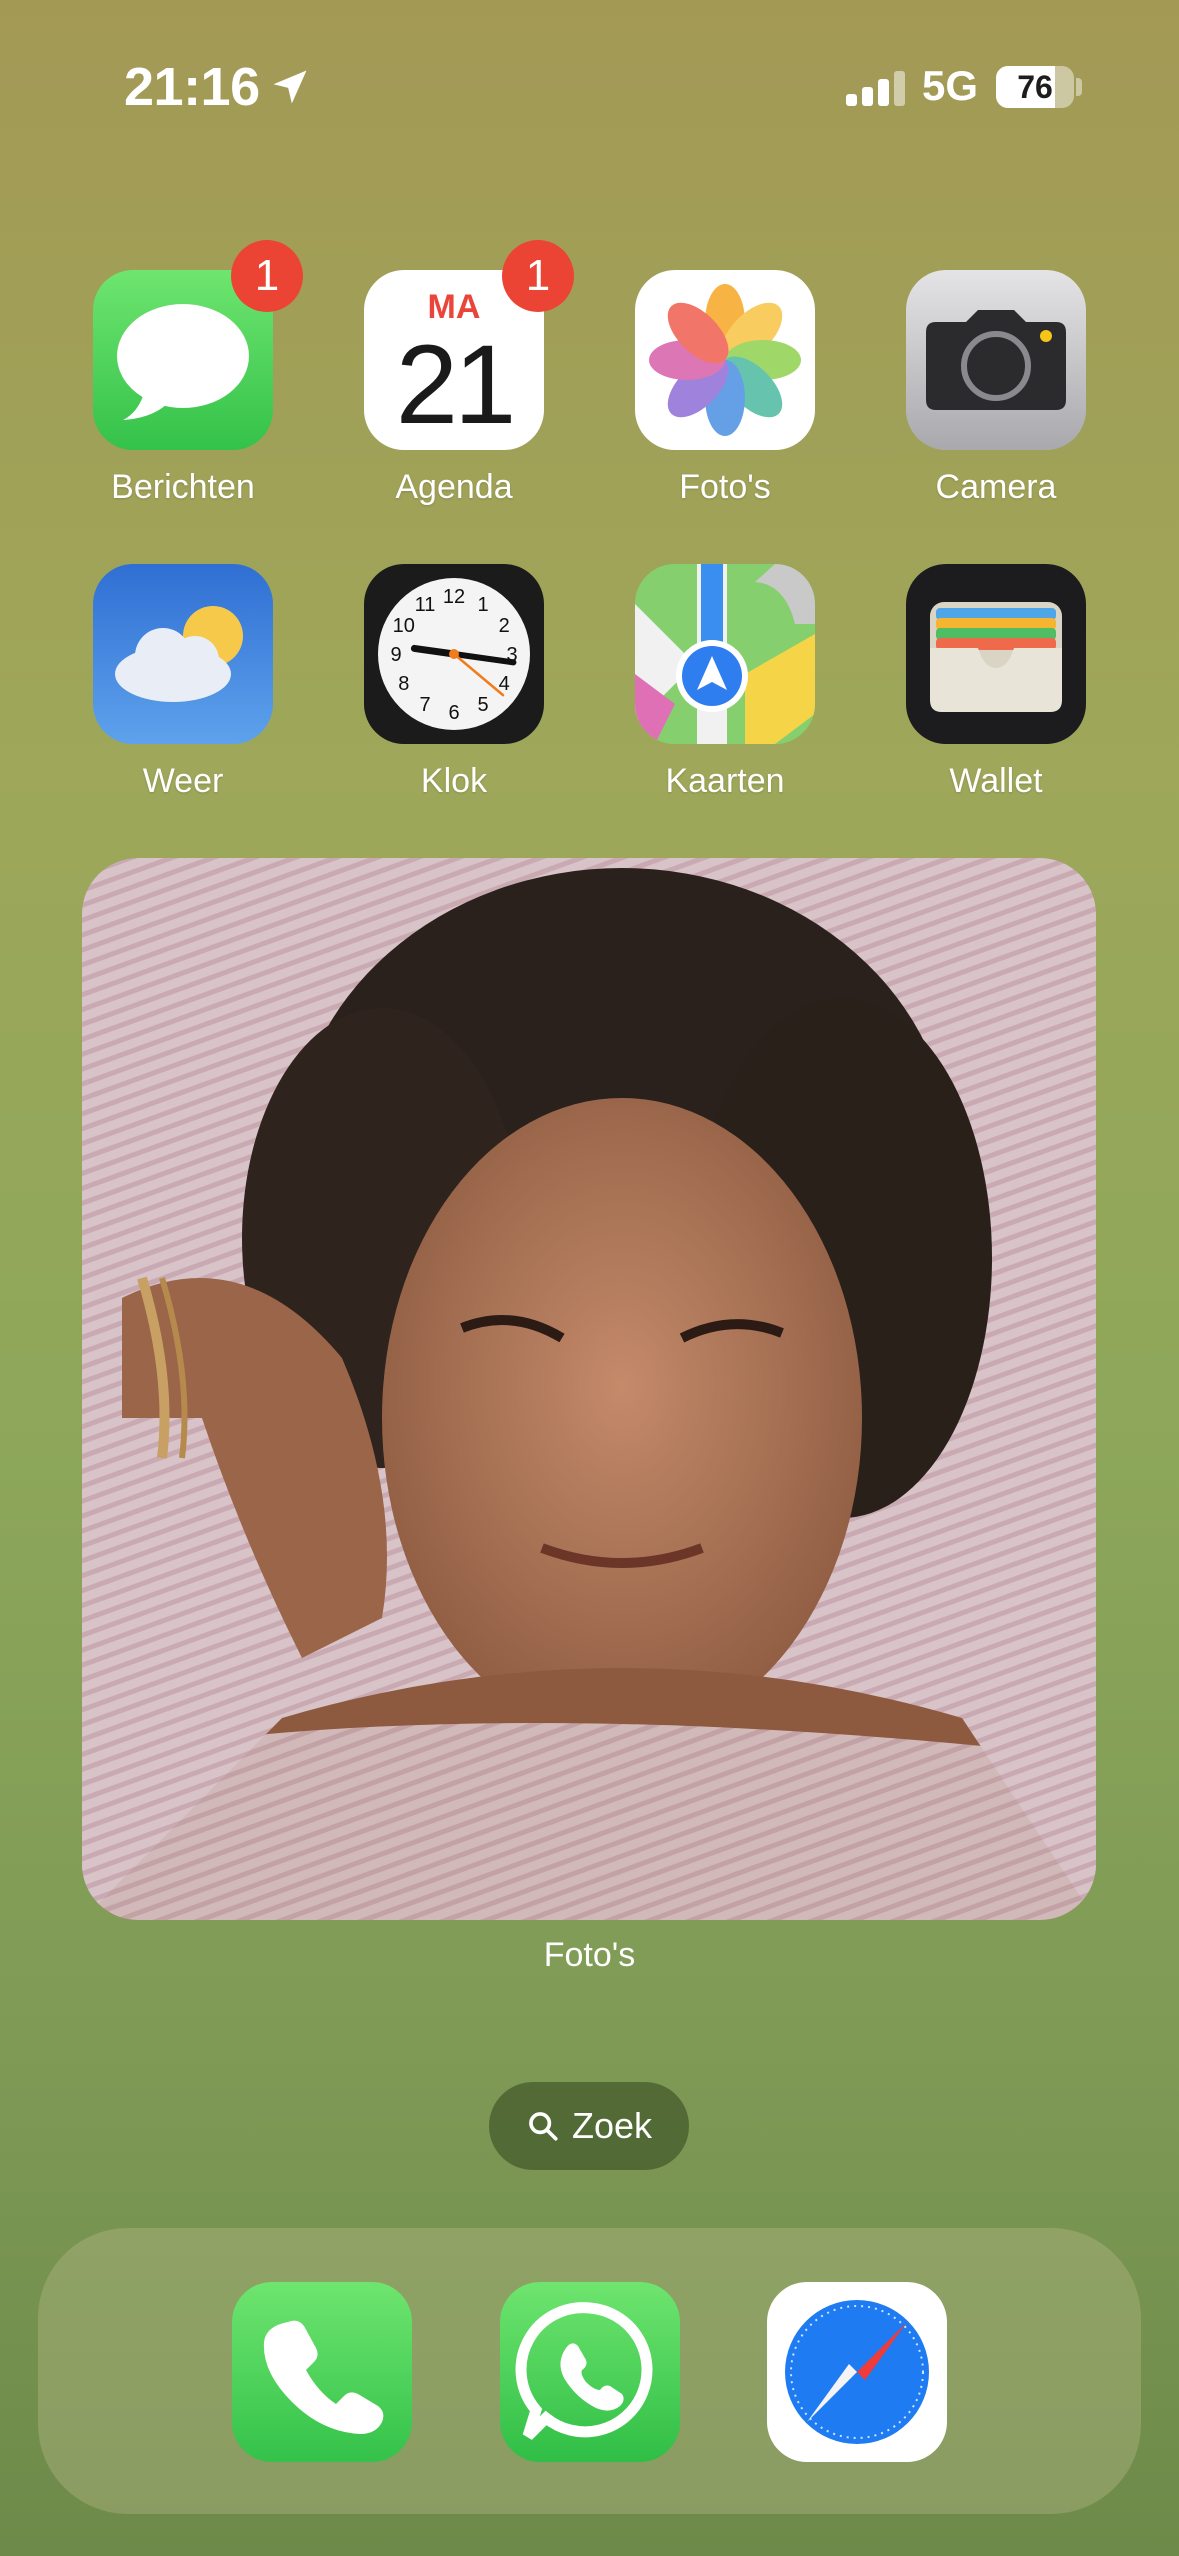  Describe the element at coordinates (725, 360) in the screenshot. I see `photos-icon` at that location.